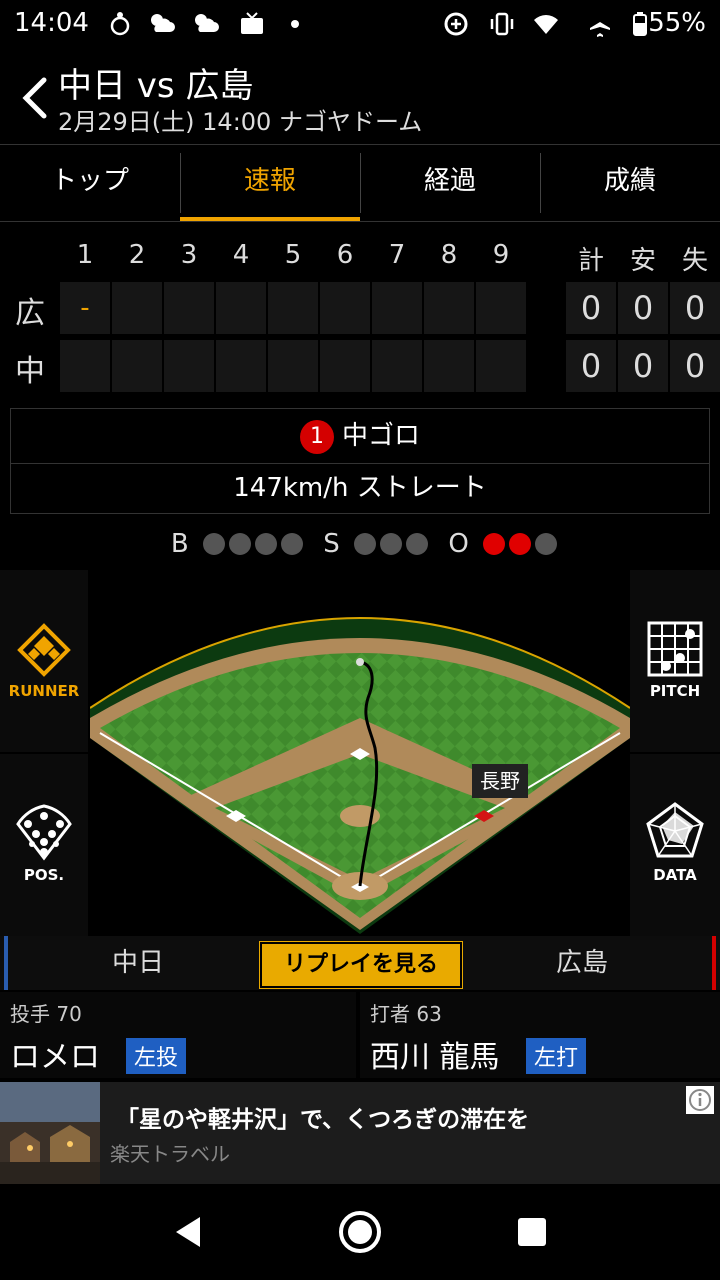  Describe the element at coordinates (44, 650) in the screenshot. I see `runner-diamond-icon` at that location.